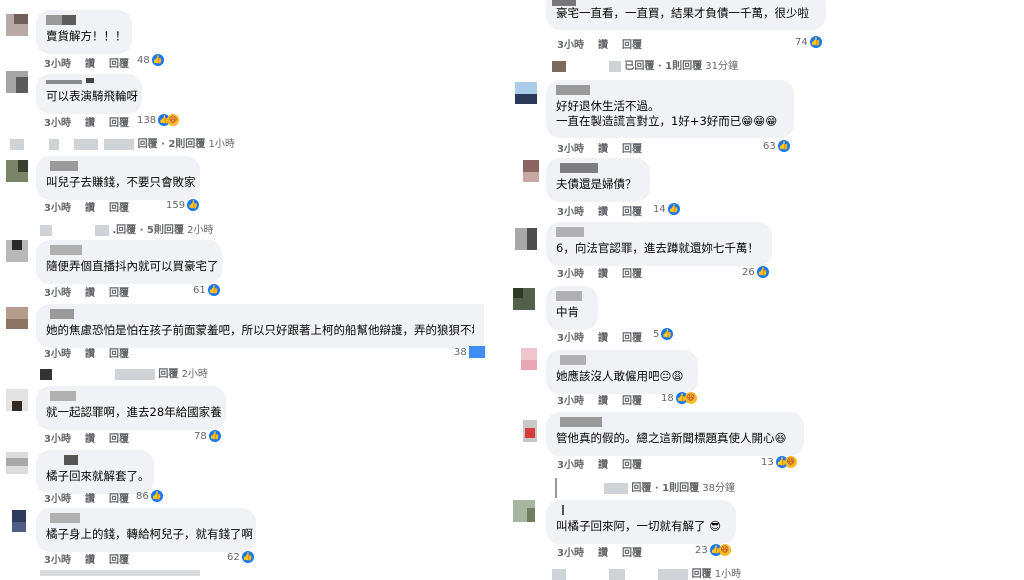 This screenshot has height=580, width=1024. What do you see at coordinates (686, 15) in the screenshot?
I see `comment-bubble: 豪宅一直看，一直買，結果才負債一千萬，很少啦` at bounding box center [686, 15].